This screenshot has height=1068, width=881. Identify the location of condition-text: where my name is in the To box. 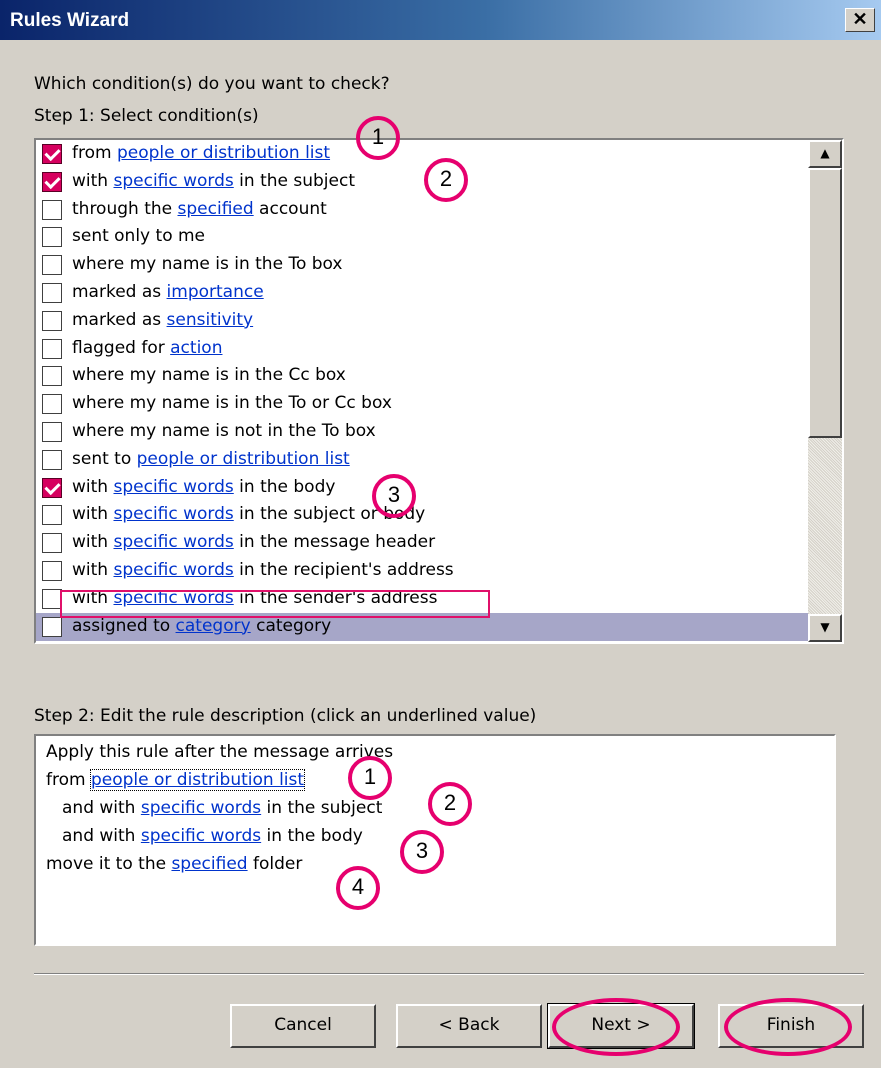
(207, 264).